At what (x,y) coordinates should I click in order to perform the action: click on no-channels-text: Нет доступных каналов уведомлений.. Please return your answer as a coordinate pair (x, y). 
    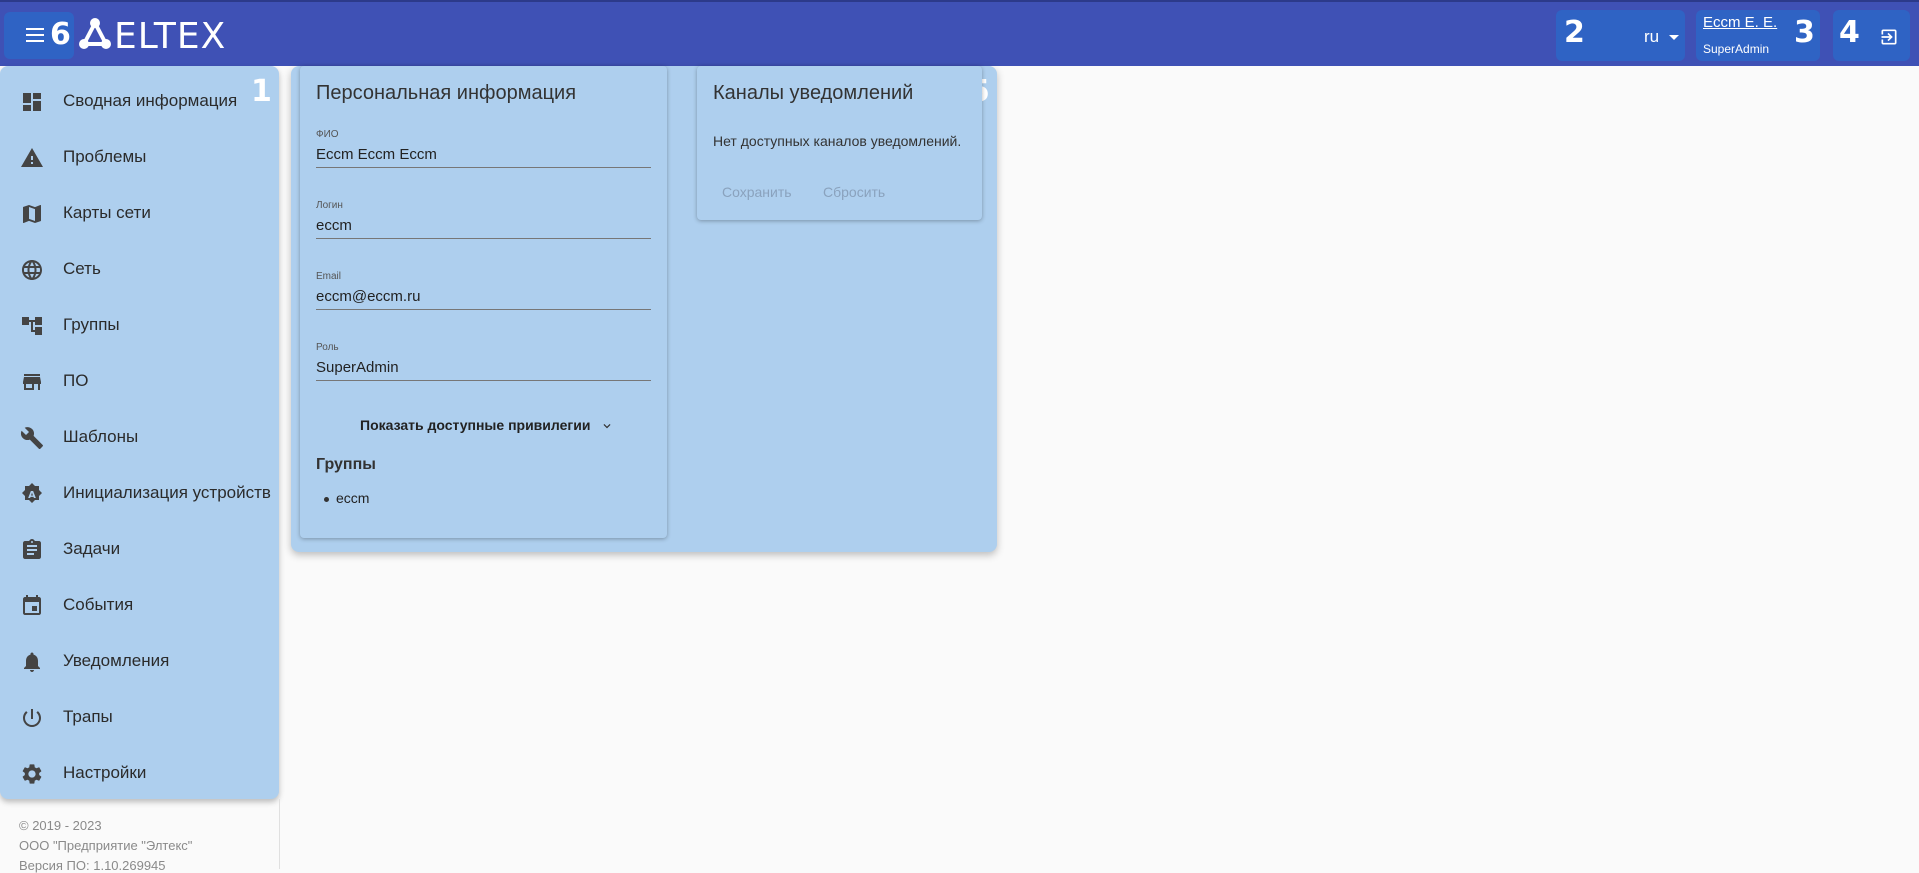
    Looking at the image, I should click on (837, 141).